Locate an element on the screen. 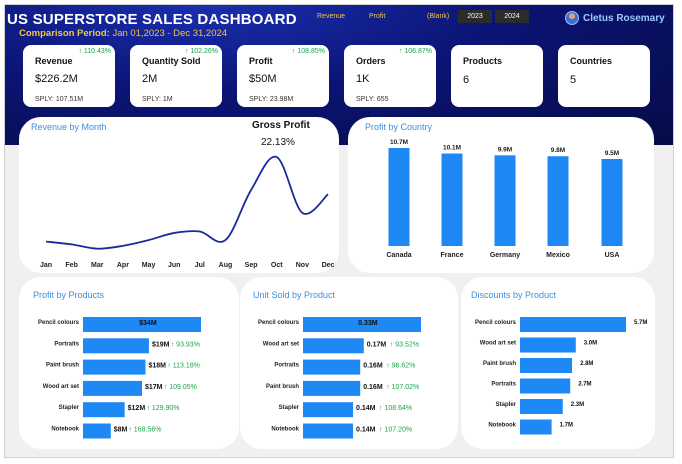 The width and height of the screenshot is (682, 464). country-tick-label: Germany is located at coordinates (505, 255).